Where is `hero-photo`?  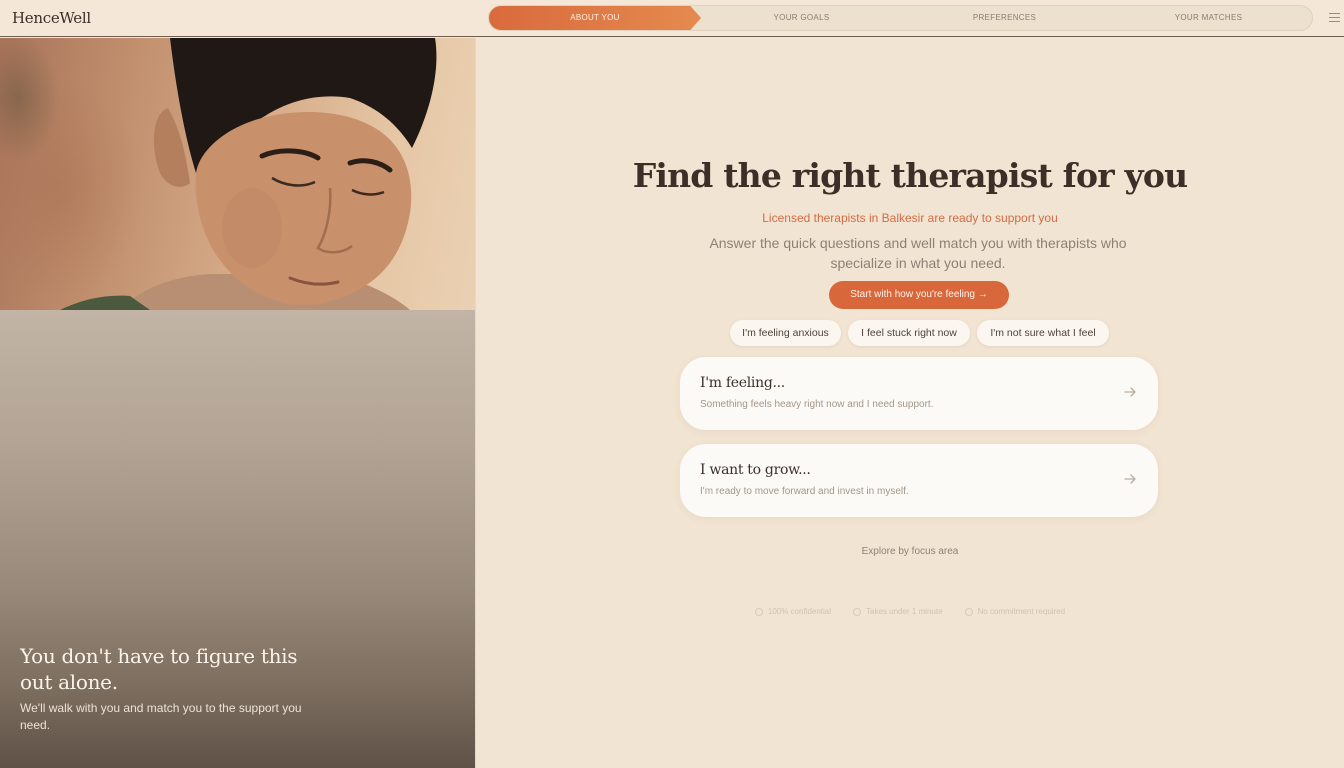 hero-photo is located at coordinates (237, 174).